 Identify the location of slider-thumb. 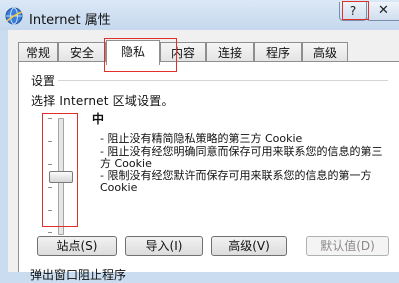
(61, 176).